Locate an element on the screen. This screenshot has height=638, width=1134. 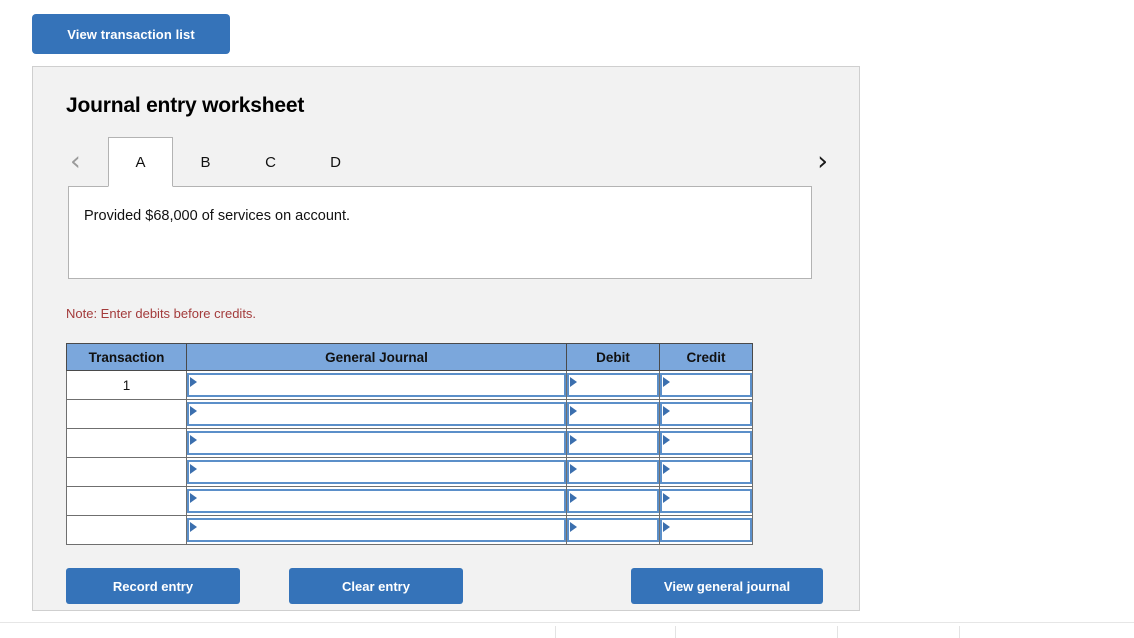
transaction-description-box: Provided $68,000 of services on account. is located at coordinates (440, 232).